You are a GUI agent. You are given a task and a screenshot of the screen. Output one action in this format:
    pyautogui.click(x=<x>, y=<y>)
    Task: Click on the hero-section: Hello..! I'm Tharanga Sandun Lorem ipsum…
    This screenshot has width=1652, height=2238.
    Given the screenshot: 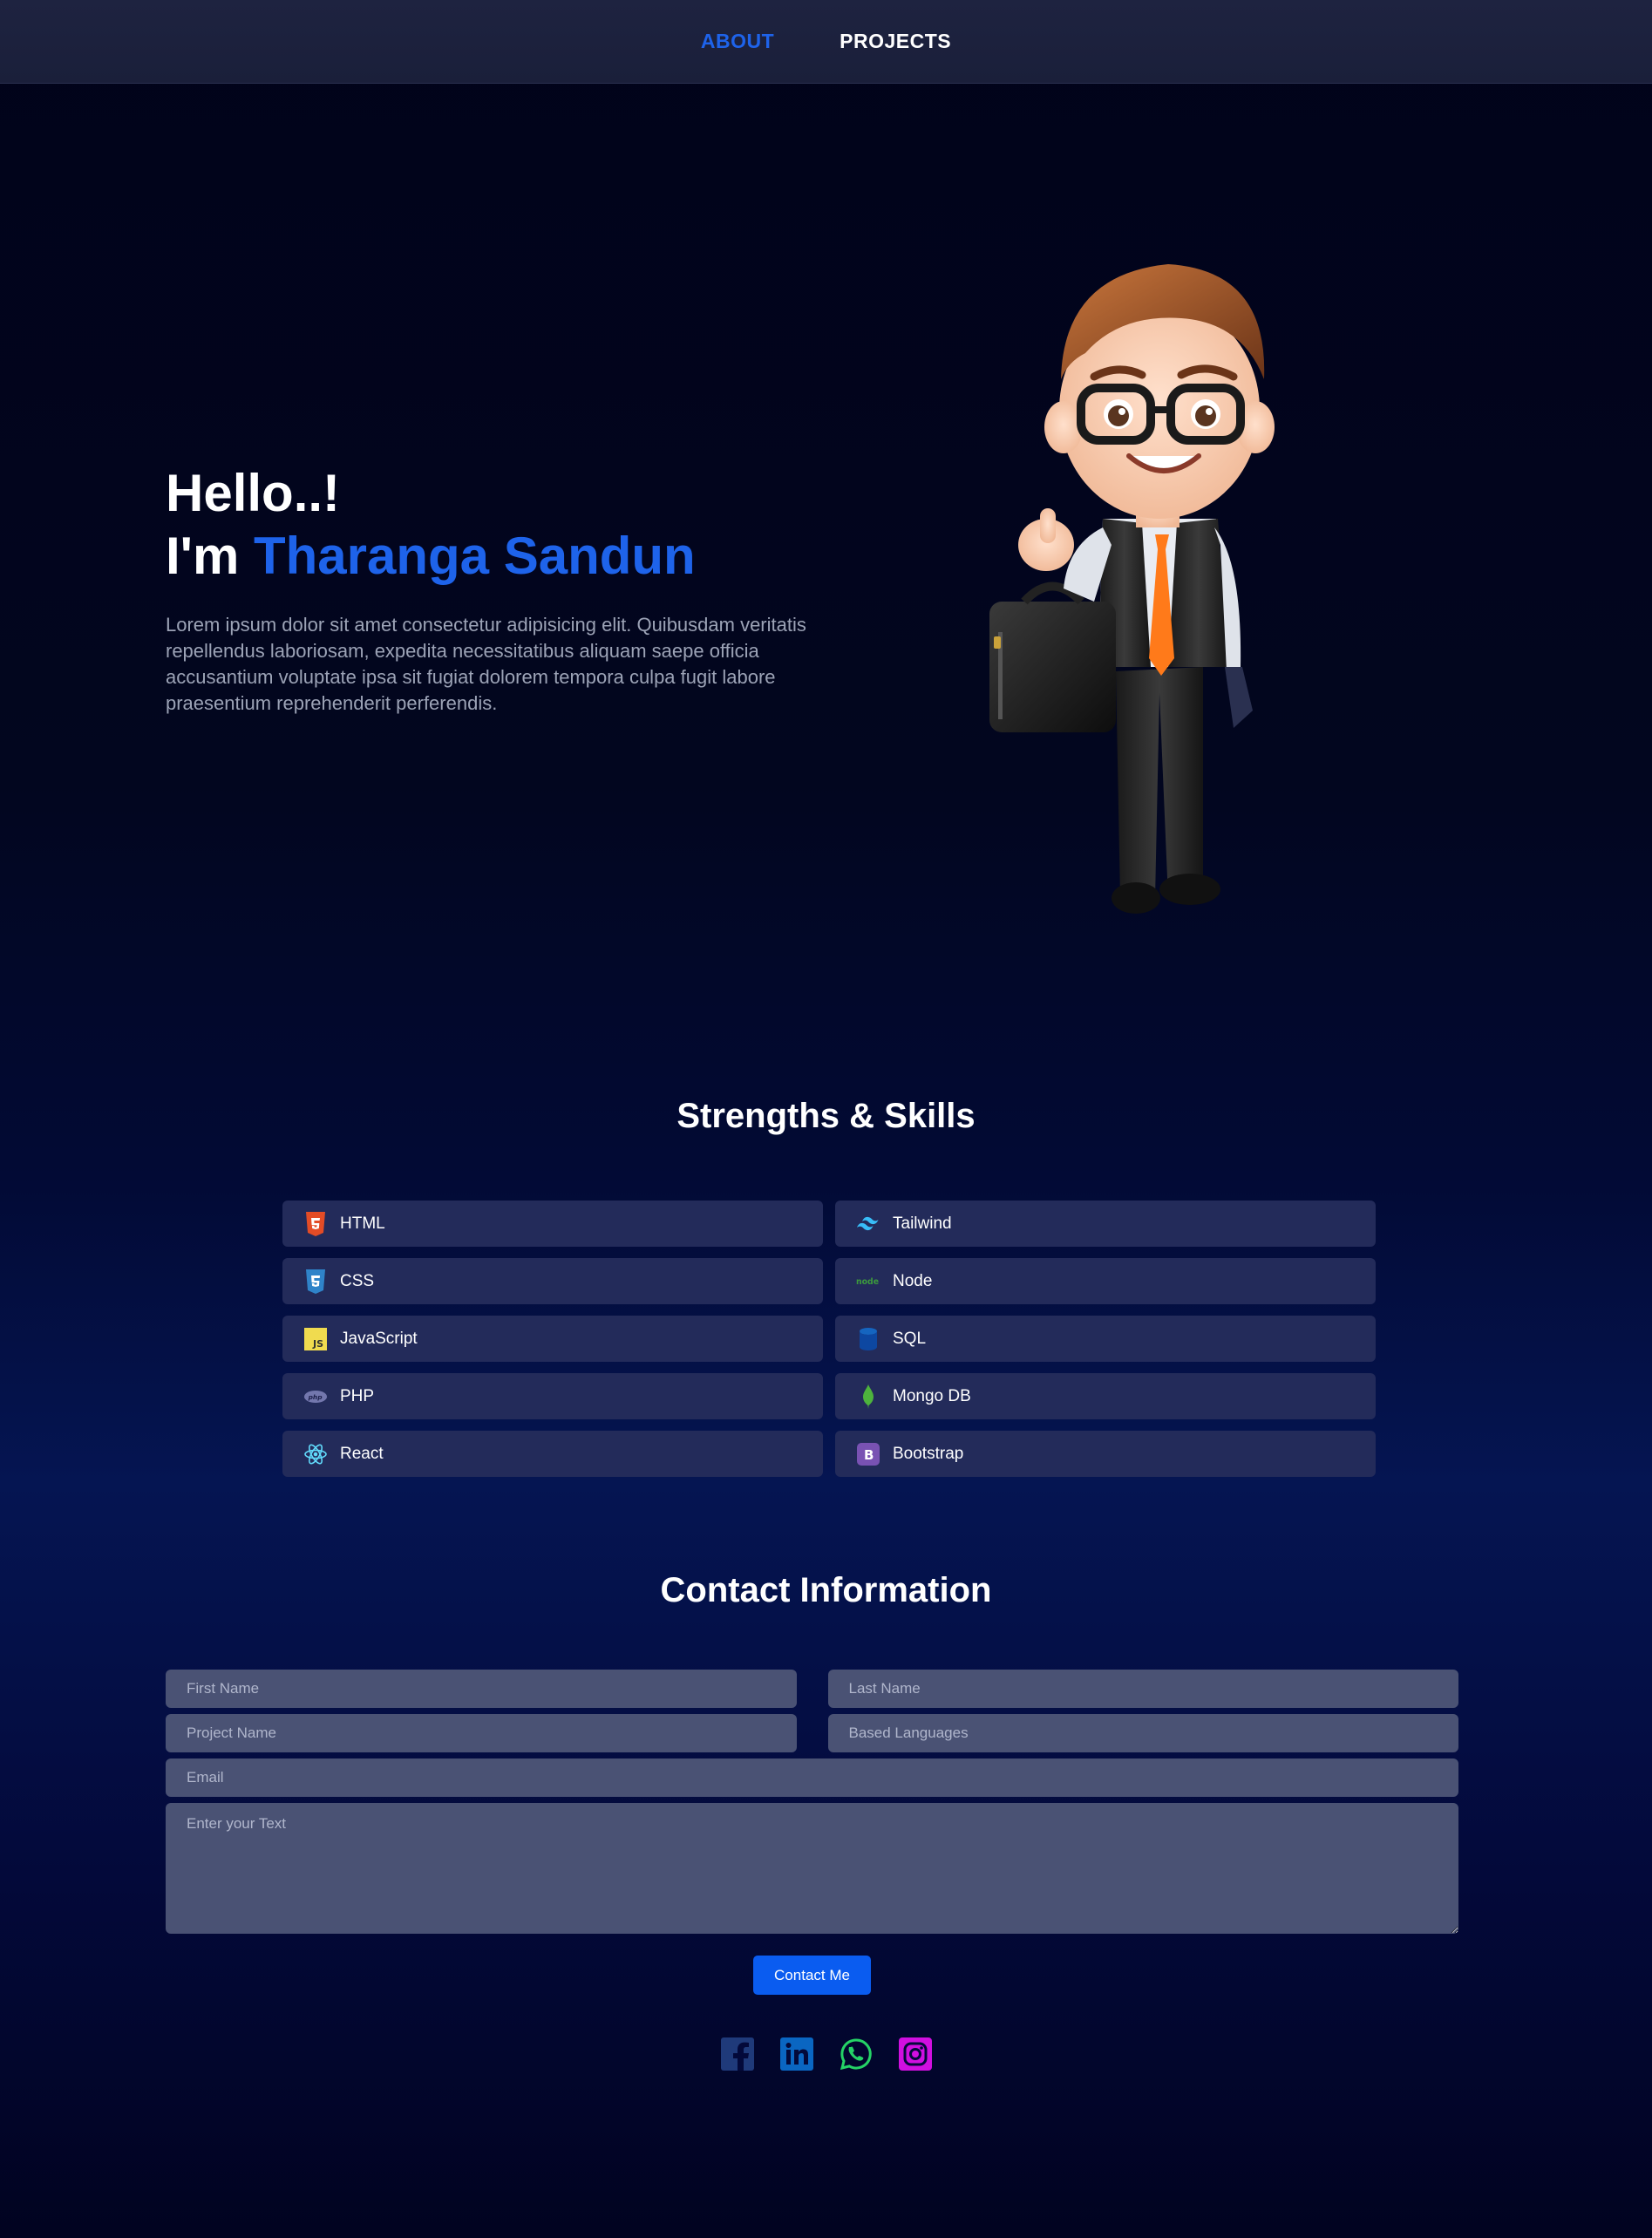 What is the action you would take?
    pyautogui.click(x=506, y=589)
    